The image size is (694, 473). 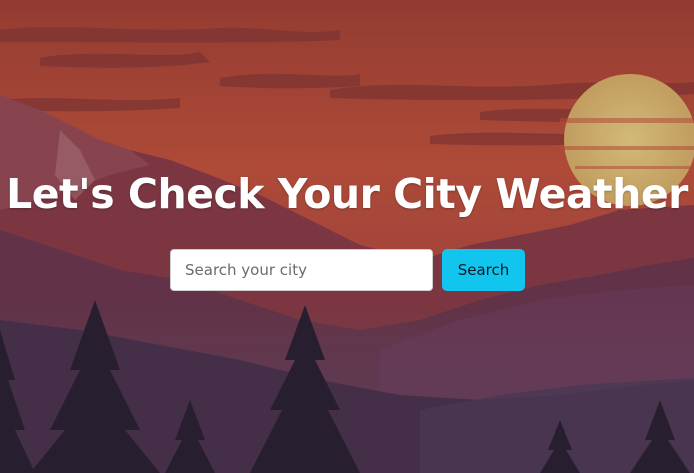 I want to click on city-search-input, so click(x=301, y=270).